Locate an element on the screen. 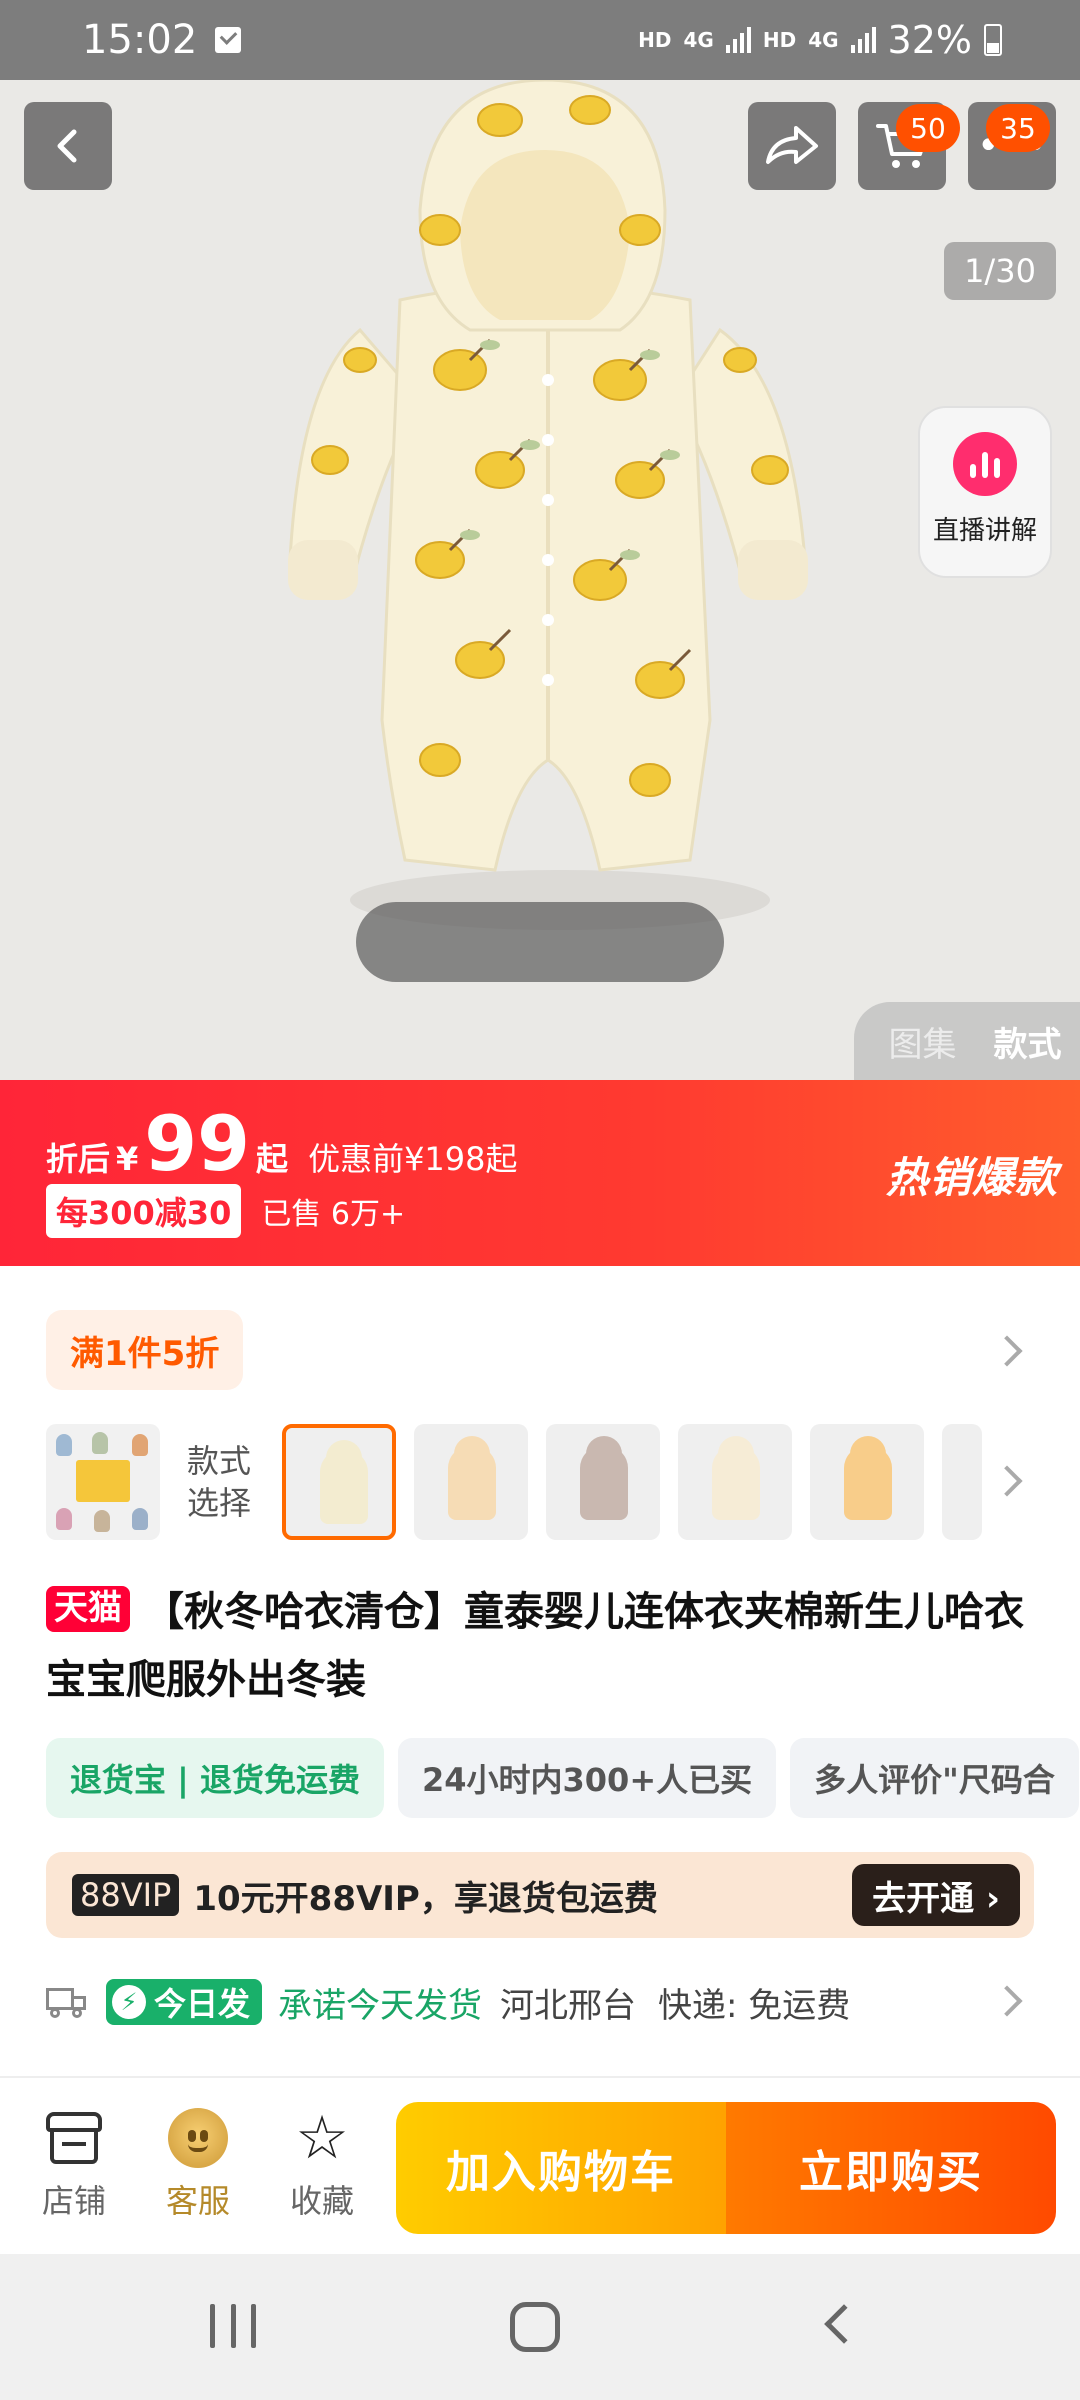 Image resolution: width=1080 pixels, height=2400 pixels. net-type-1: 4G is located at coordinates (698, 40).